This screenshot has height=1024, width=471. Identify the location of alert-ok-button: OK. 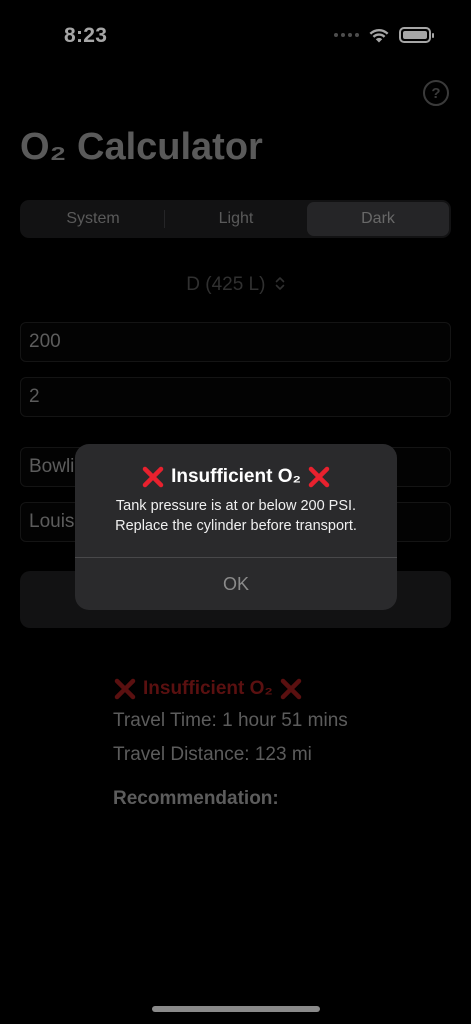
(236, 584).